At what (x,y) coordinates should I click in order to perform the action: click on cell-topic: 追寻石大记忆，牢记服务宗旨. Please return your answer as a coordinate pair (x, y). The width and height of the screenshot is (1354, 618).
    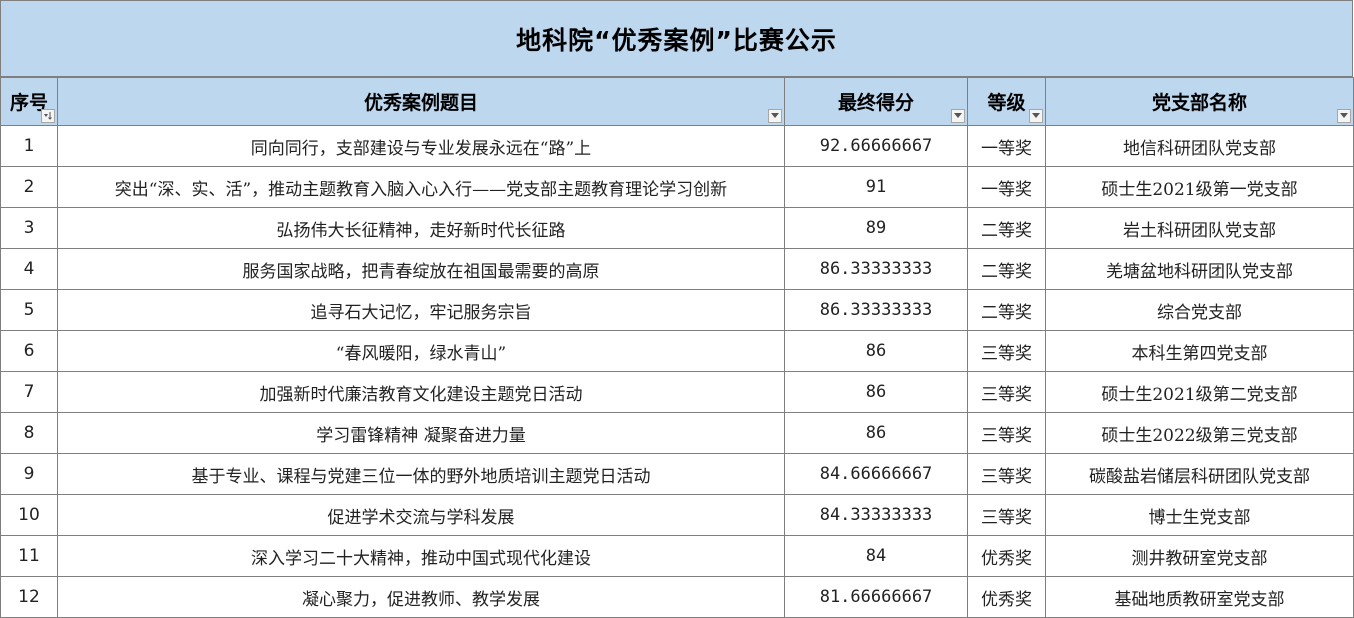
    Looking at the image, I should click on (421, 310).